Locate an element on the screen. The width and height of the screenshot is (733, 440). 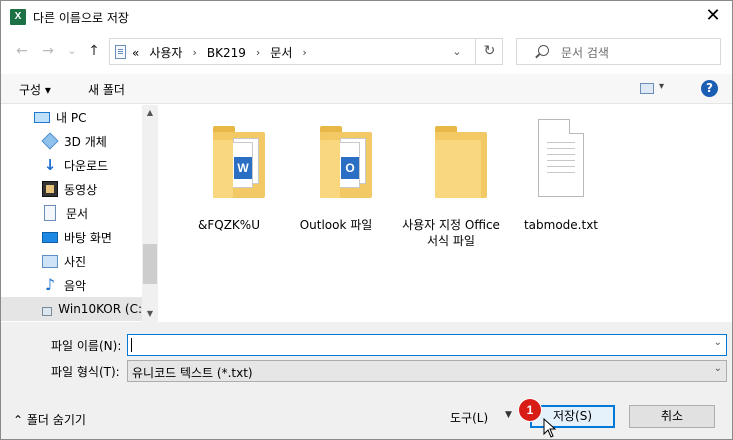
hide-folders-toggle: ⌃ 폴더 숨기기 is located at coordinates (49, 419).